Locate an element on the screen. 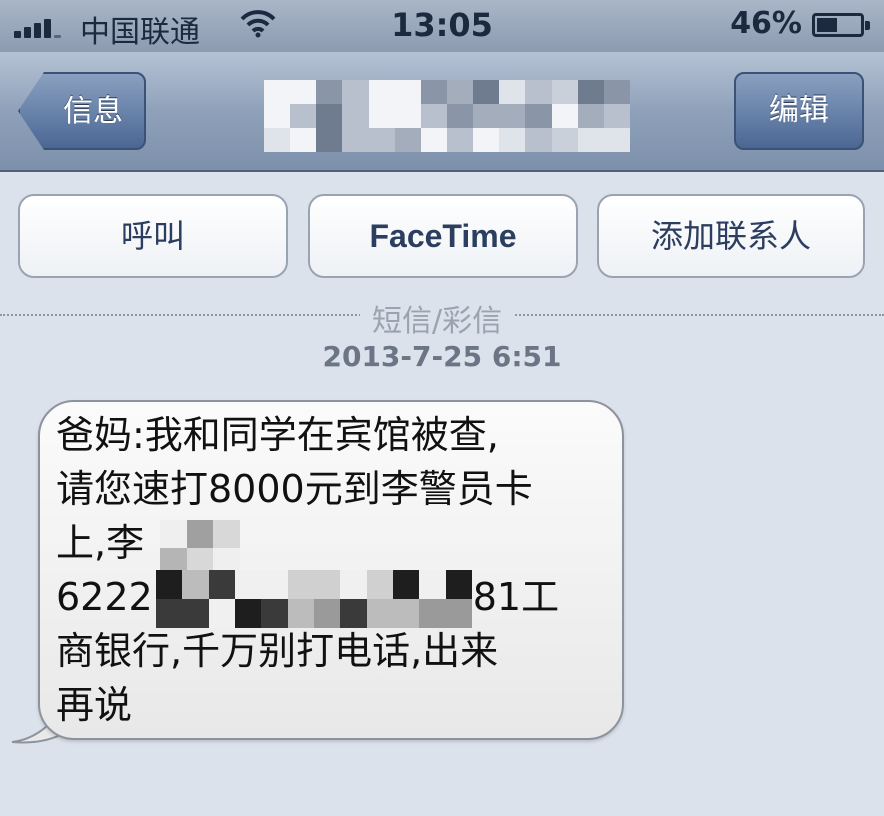  battery-fill is located at coordinates (827, 25).